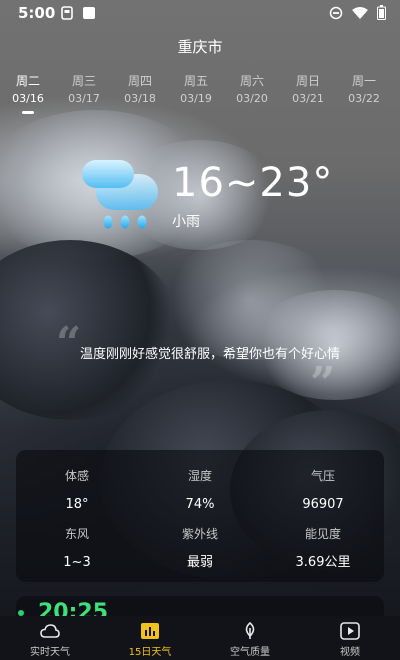 The height and width of the screenshot is (660, 400). I want to click on day-tab: 周五 03/19, so click(196, 93).